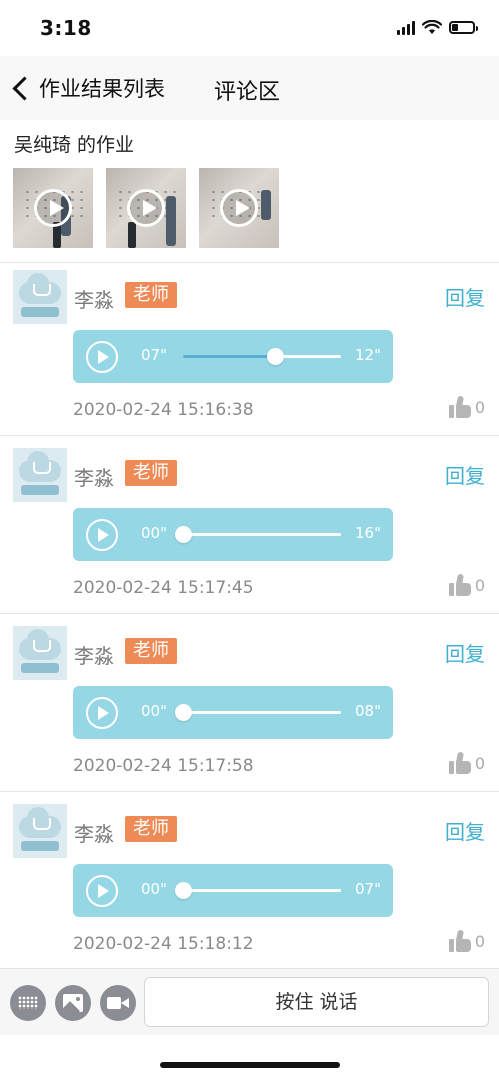  What do you see at coordinates (247, 92) in the screenshot?
I see `page-title: 评论区` at bounding box center [247, 92].